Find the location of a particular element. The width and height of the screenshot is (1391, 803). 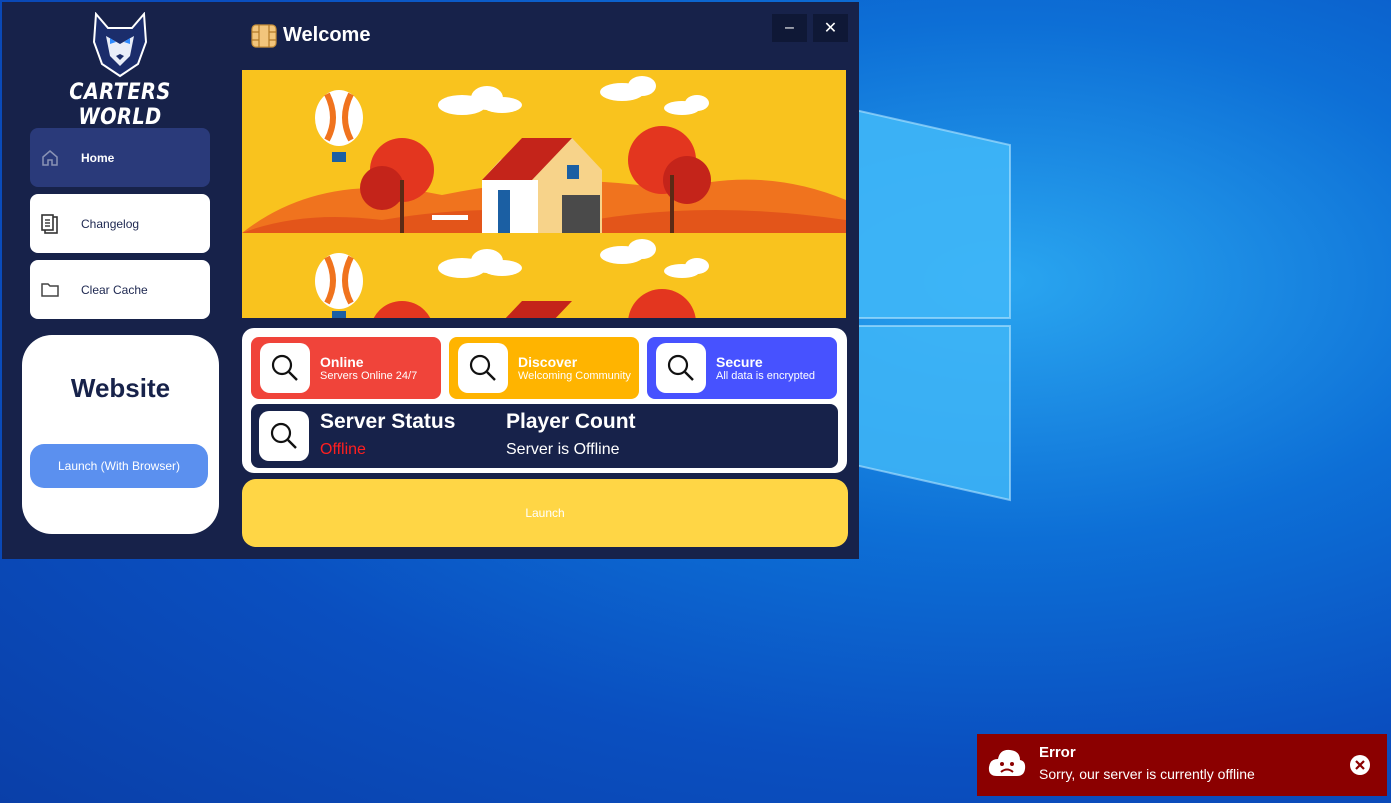

feature-title: Discover is located at coordinates (548, 361).